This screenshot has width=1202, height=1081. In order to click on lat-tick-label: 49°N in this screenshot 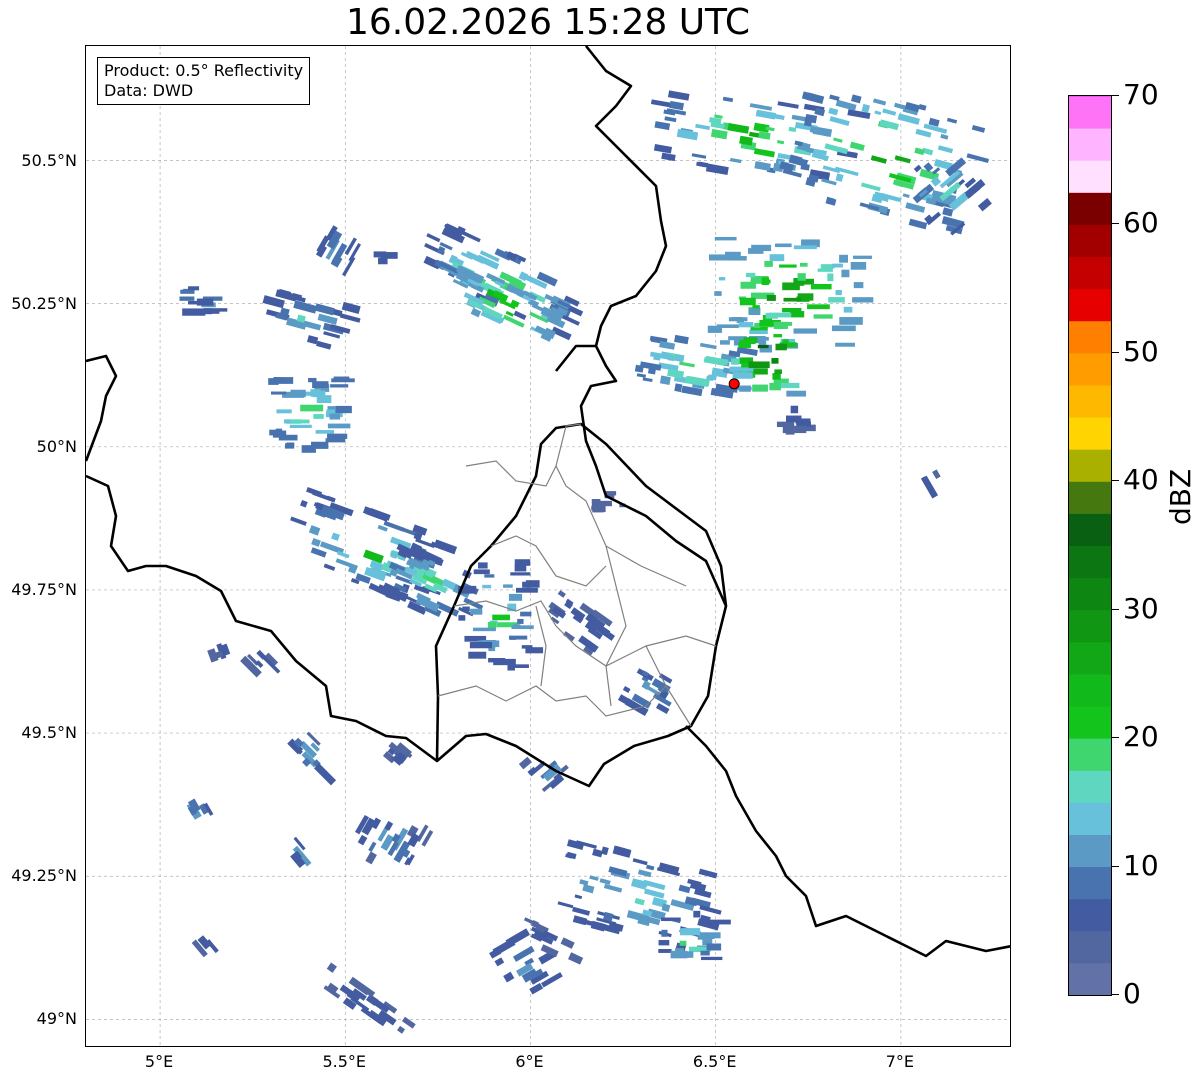, I will do `click(56, 1019)`.